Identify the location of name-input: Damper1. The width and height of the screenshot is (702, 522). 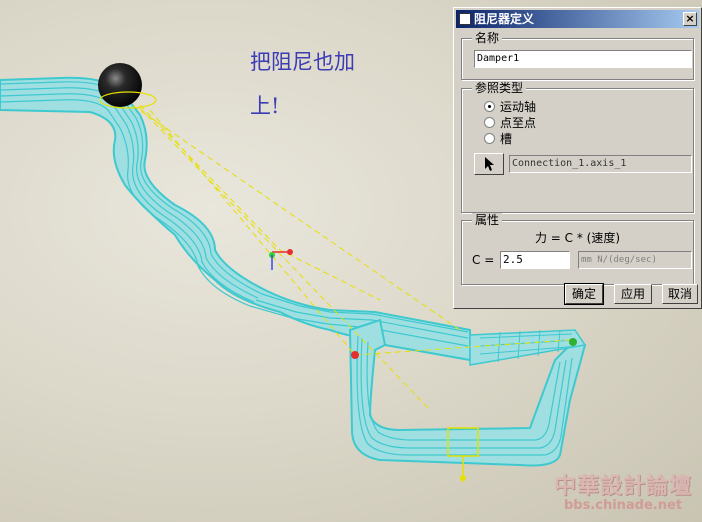
(583, 59).